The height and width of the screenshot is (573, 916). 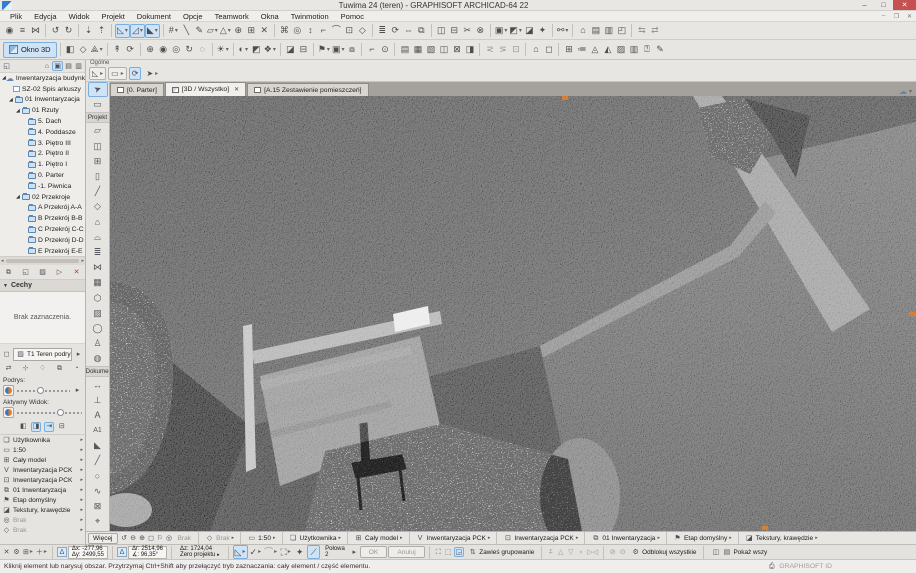 What do you see at coordinates (560, 552) in the screenshot?
I see `bring-forward-icon: △` at bounding box center [560, 552].